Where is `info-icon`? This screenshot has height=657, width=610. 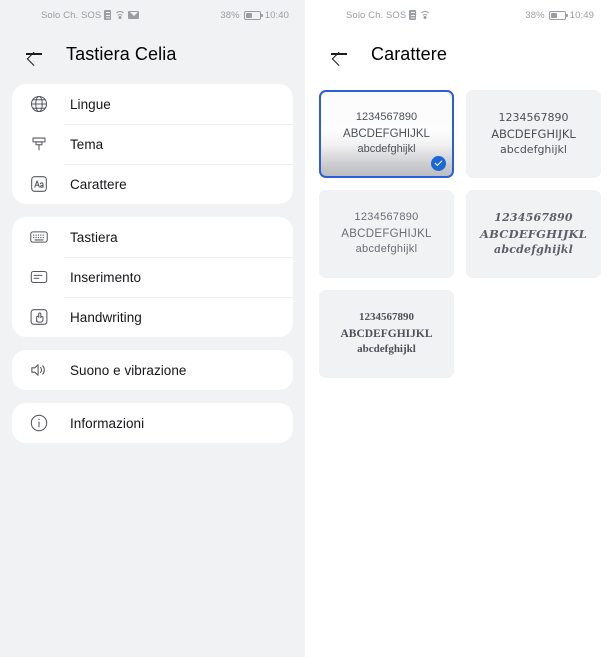
info-icon is located at coordinates (39, 423).